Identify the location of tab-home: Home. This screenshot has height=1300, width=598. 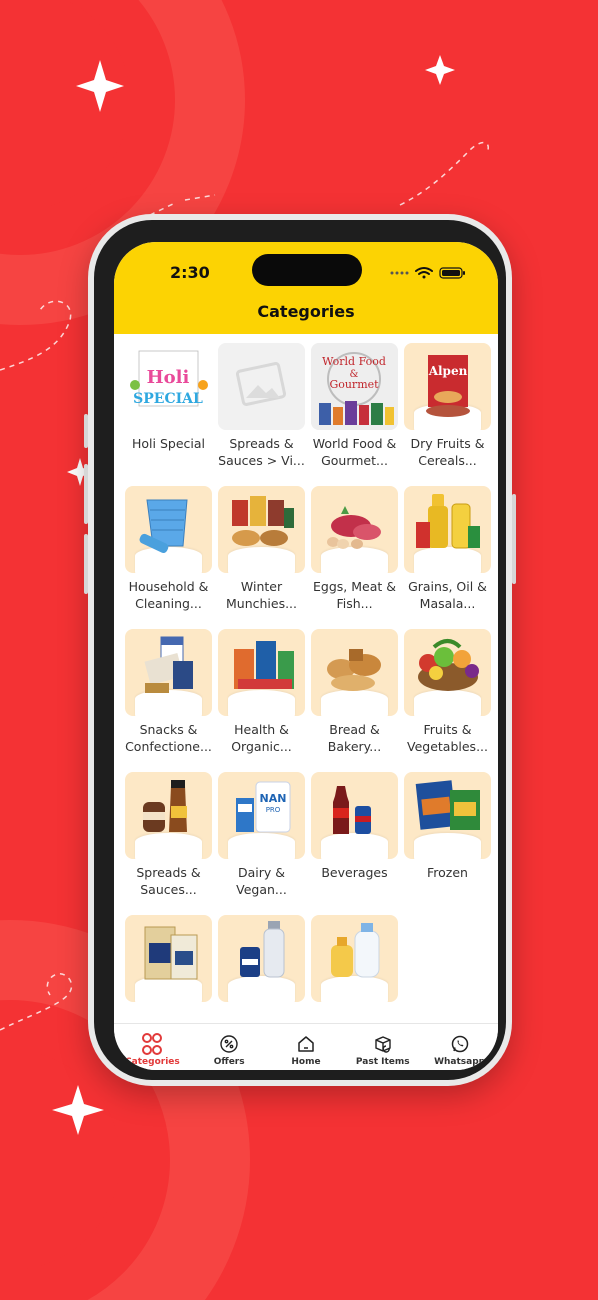
(306, 1047).